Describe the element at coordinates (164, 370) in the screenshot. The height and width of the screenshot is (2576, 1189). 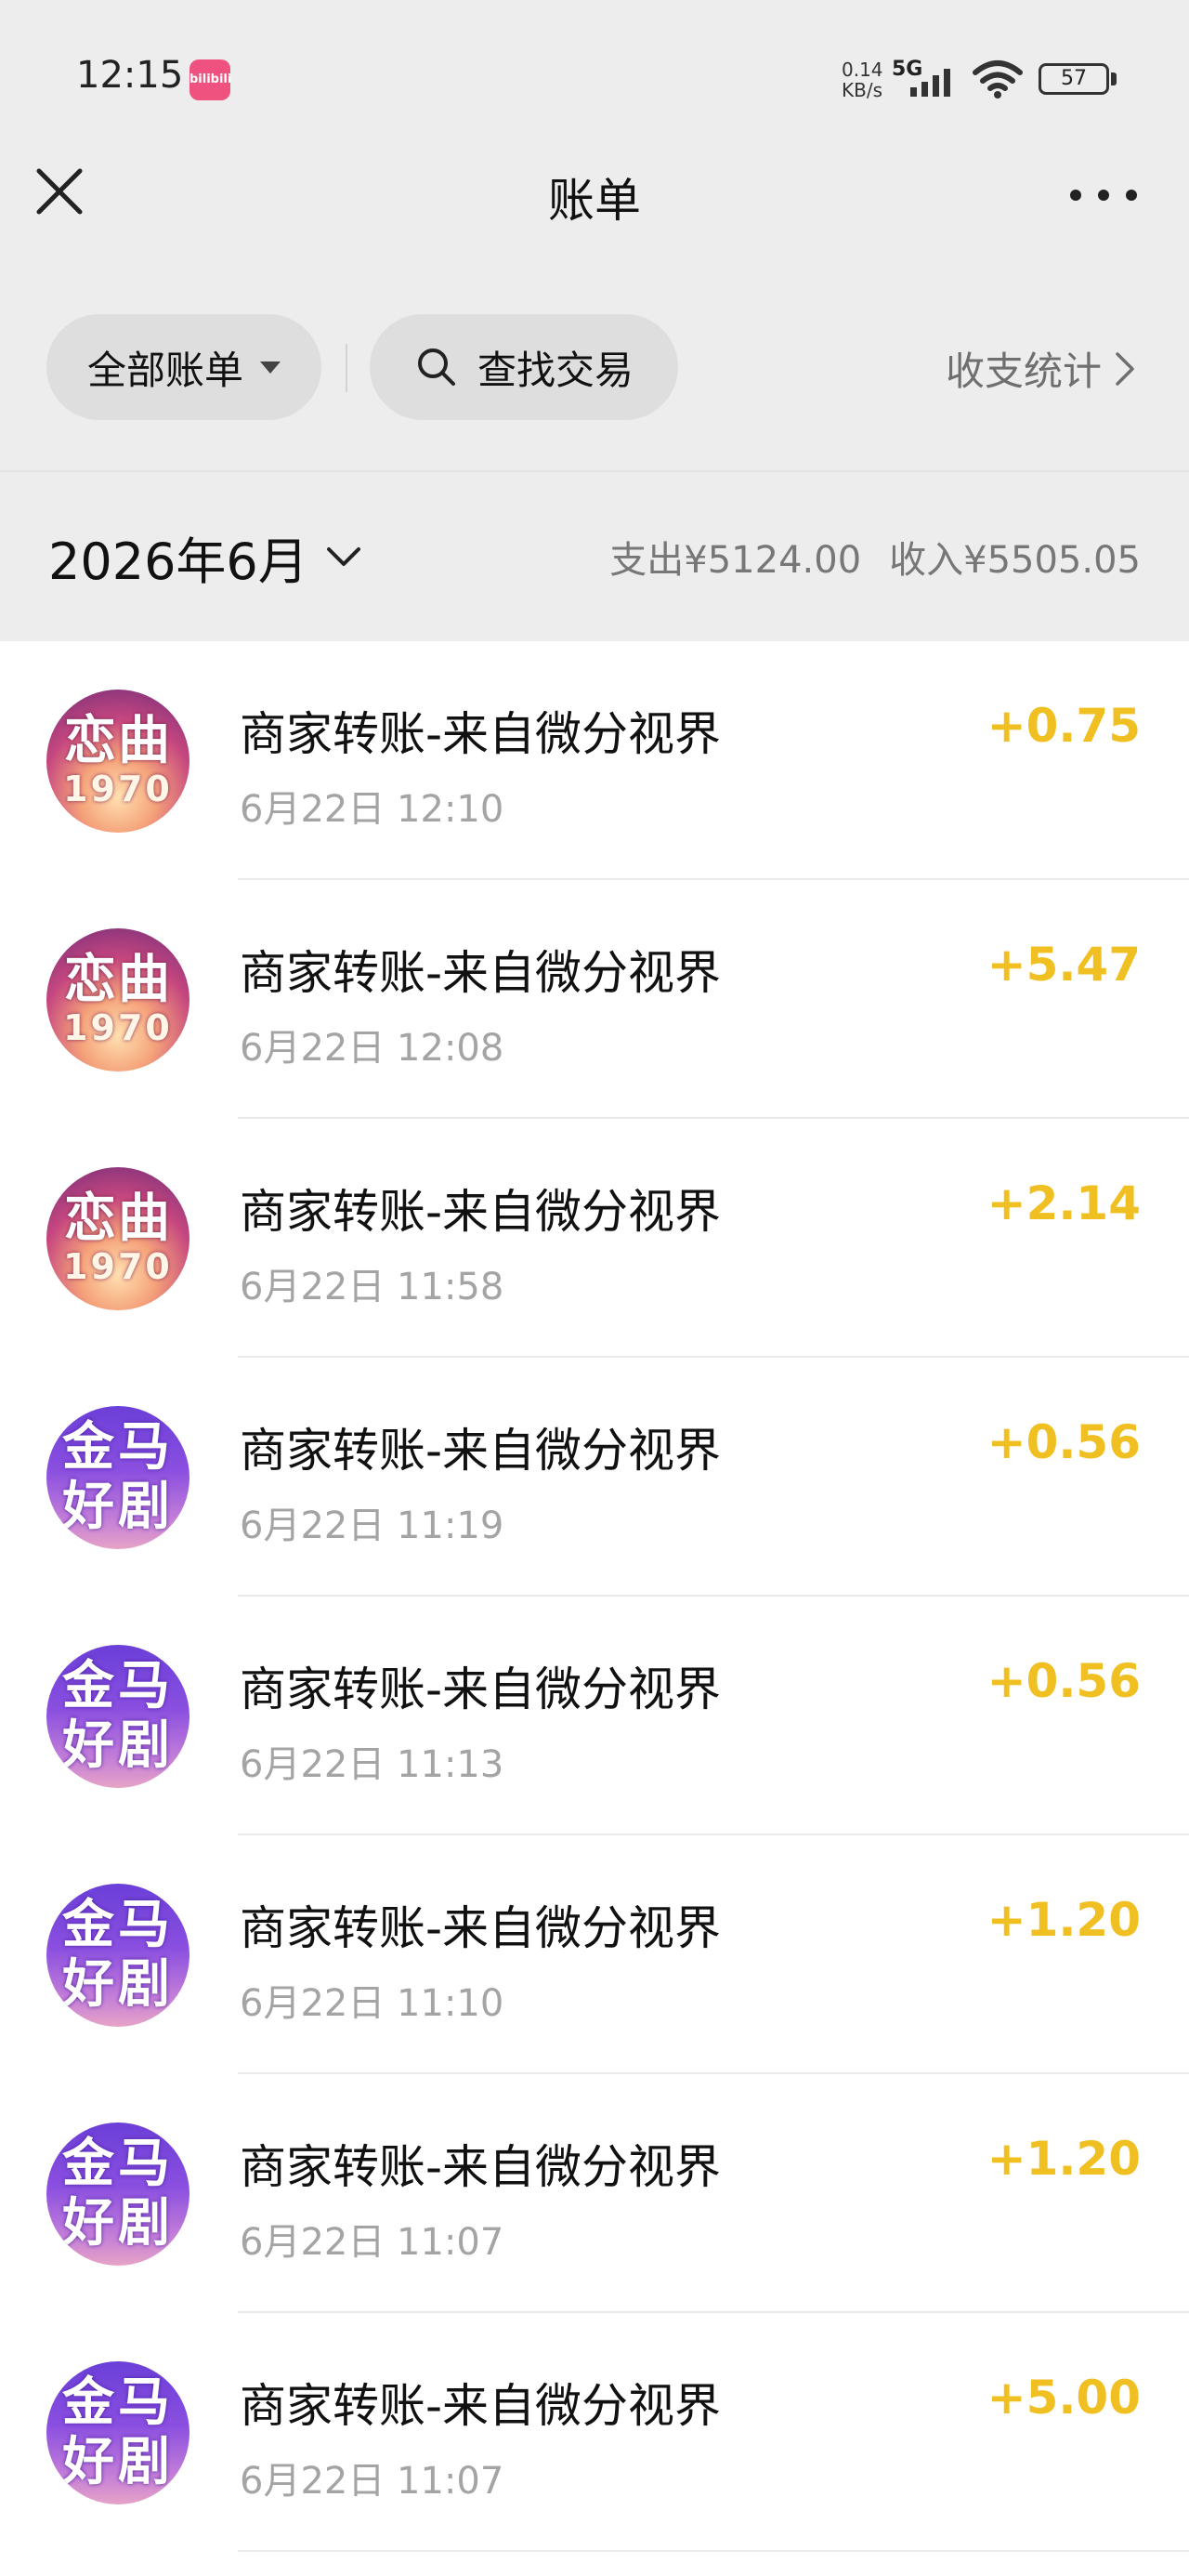
I see `all-bills-label: 全部账单` at that location.